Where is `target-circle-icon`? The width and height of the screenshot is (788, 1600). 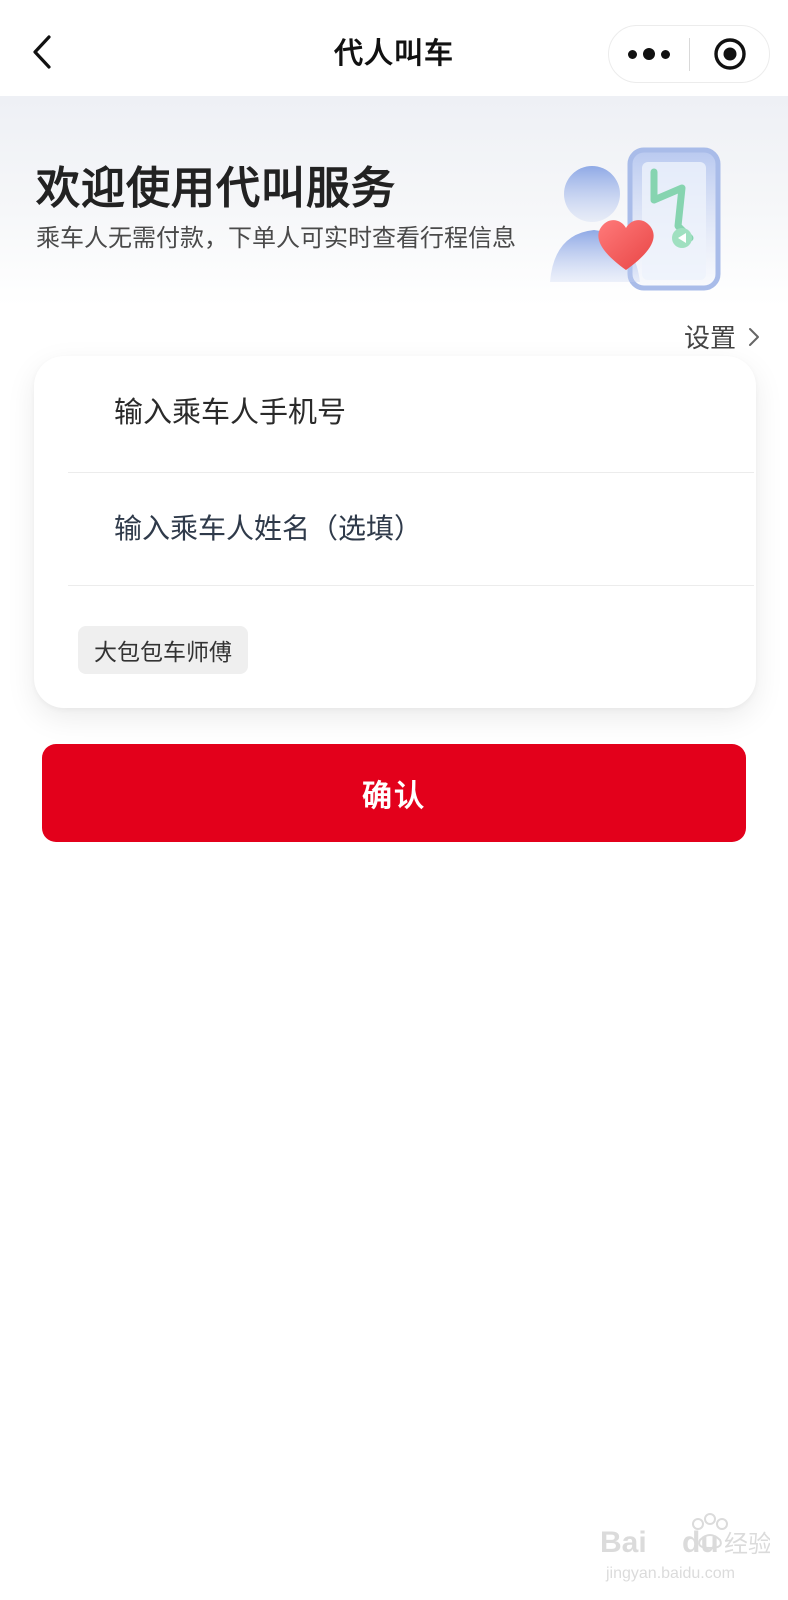 target-circle-icon is located at coordinates (730, 54).